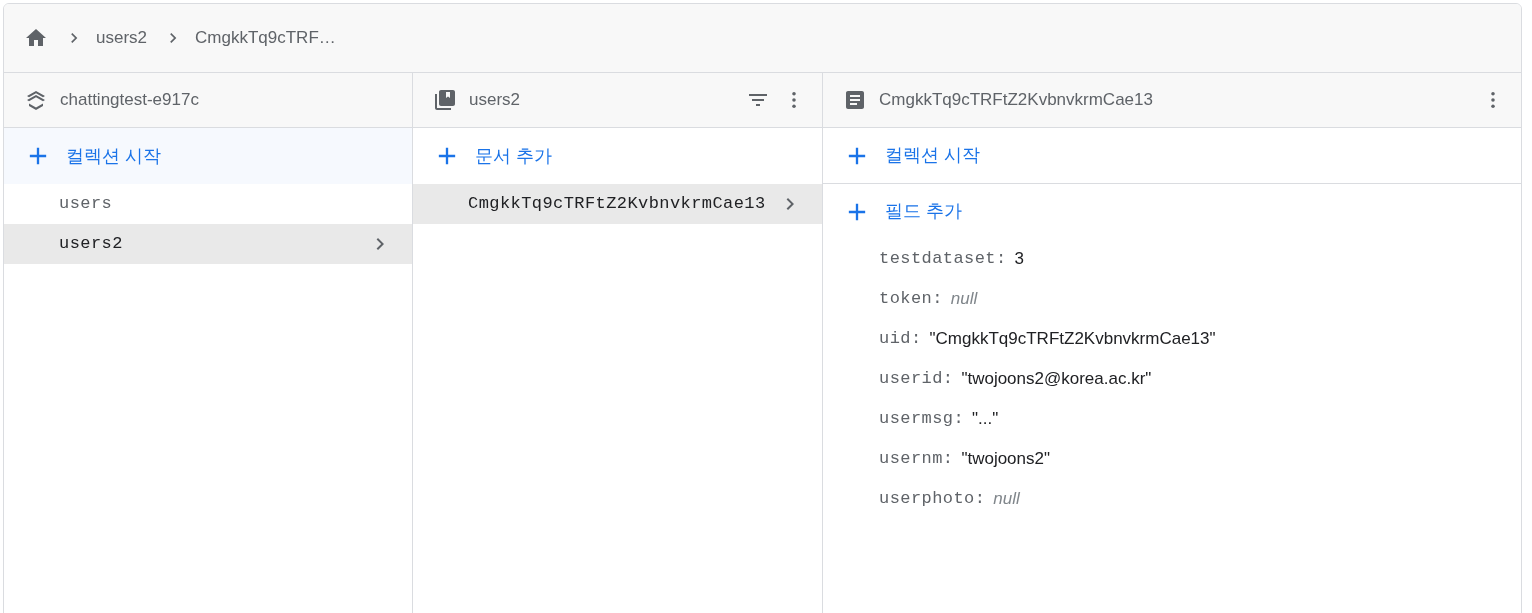 The height and width of the screenshot is (613, 1532). I want to click on list-item: users, so click(208, 204).